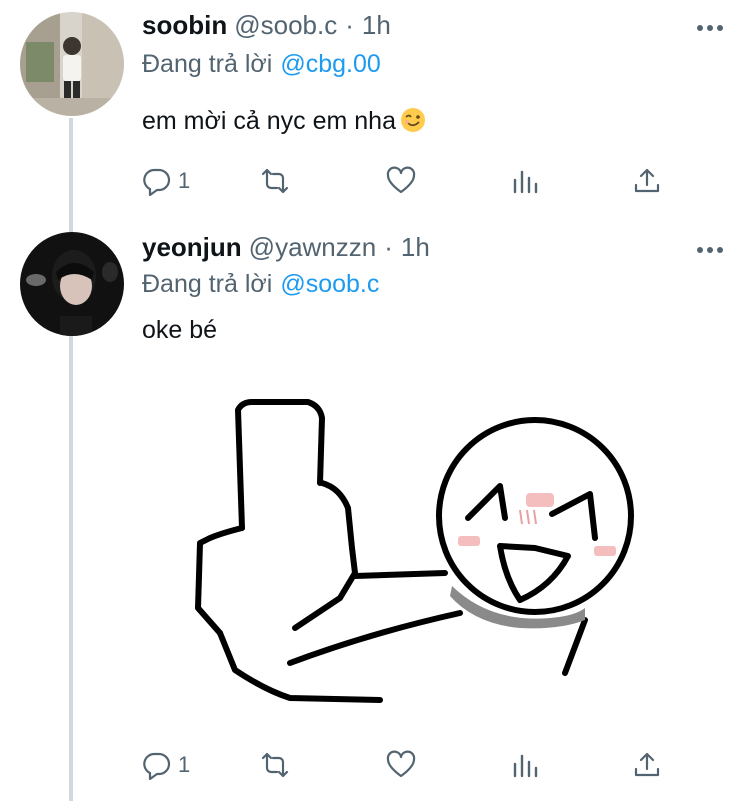  Describe the element at coordinates (313, 247) in the screenshot. I see `username-handle: @yawnzzn` at that location.